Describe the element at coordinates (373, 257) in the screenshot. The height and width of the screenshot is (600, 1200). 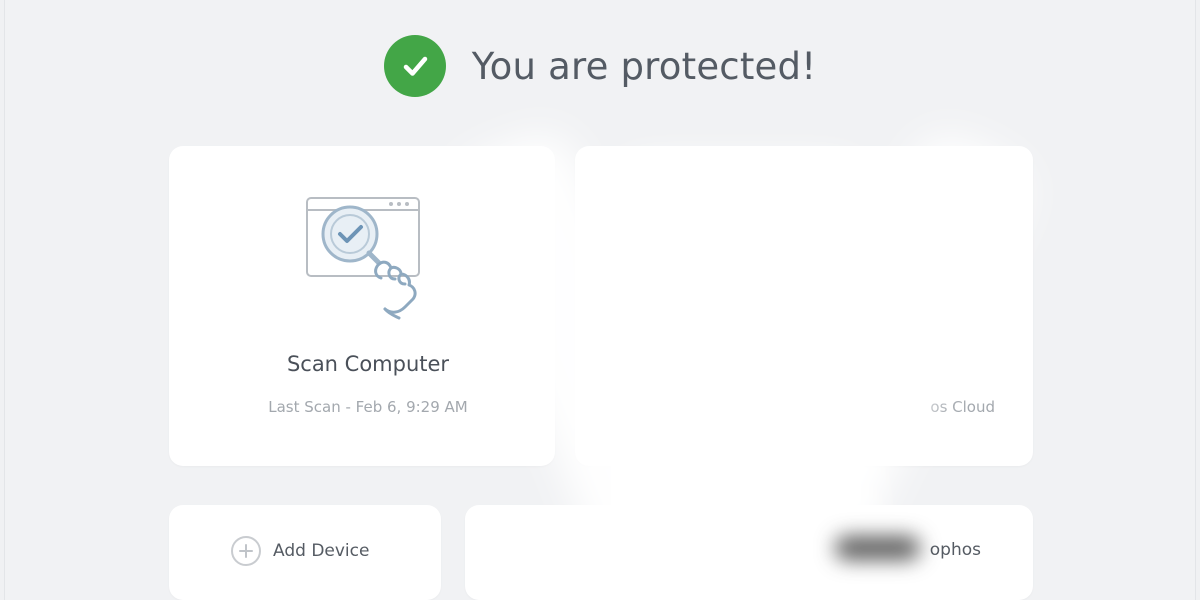
I see `scan-illustration-icon` at that location.